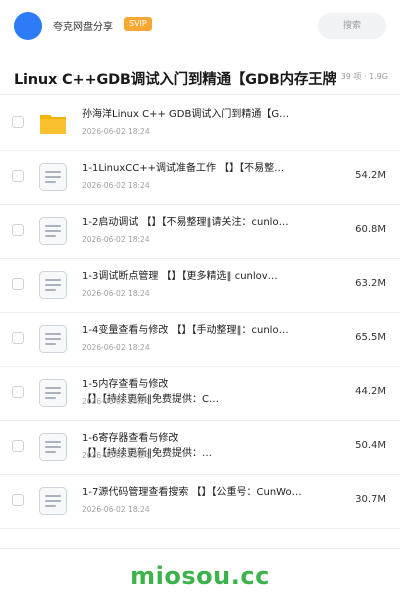  What do you see at coordinates (370, 283) in the screenshot?
I see `file-size: 63.2M` at bounding box center [370, 283].